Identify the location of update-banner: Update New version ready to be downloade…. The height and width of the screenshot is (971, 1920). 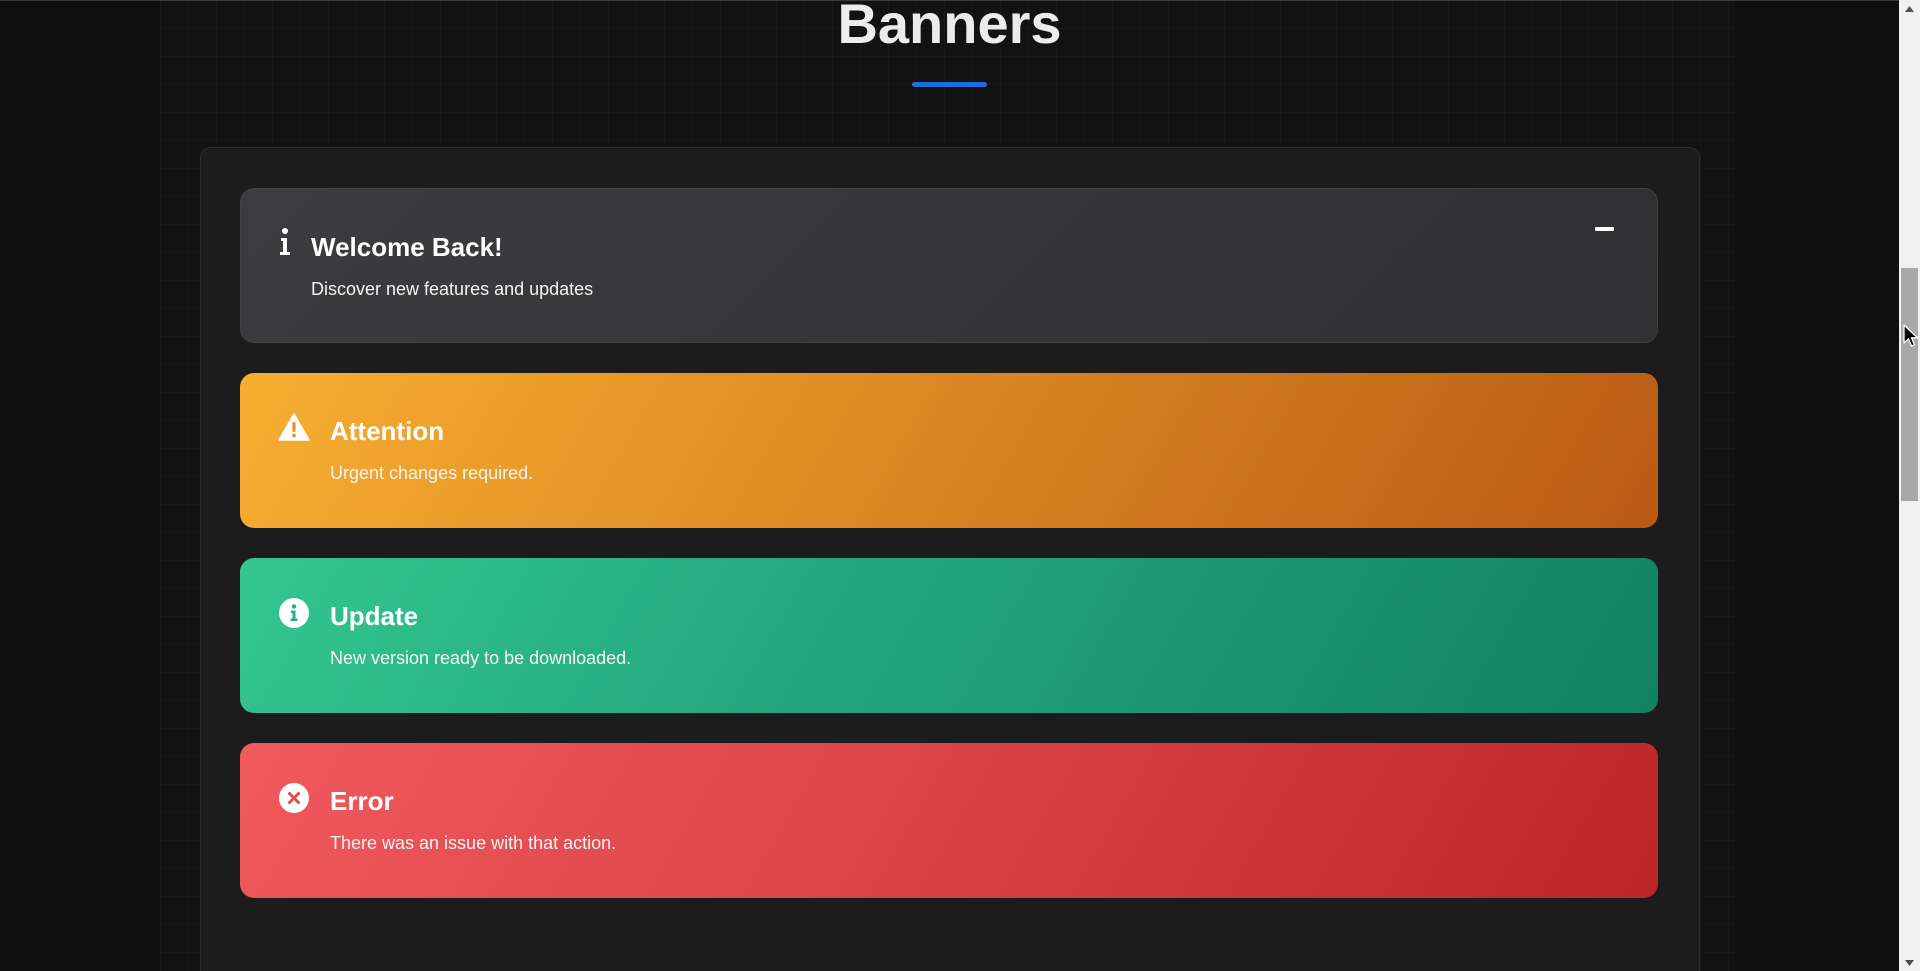
(949, 635).